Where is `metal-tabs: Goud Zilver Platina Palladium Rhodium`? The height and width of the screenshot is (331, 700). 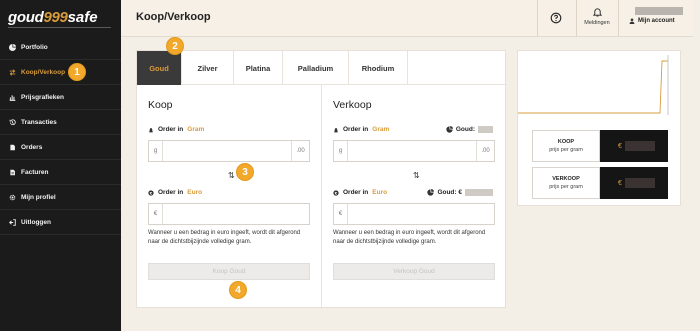
metal-tabs: Goud Zilver Platina Palladium Rhodium is located at coordinates (322, 68).